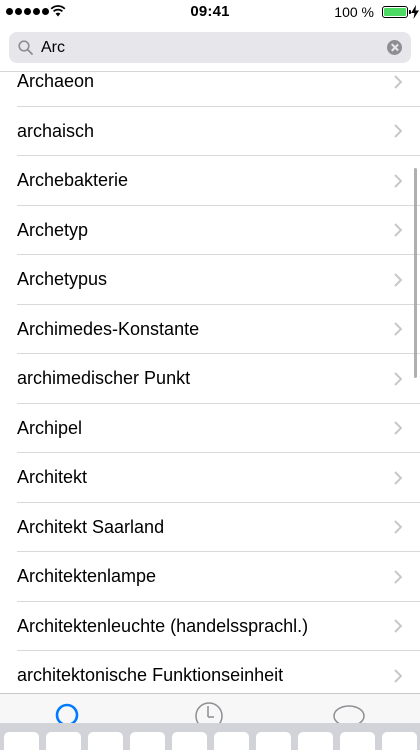 Image resolution: width=420 pixels, height=750 pixels. Describe the element at coordinates (395, 12) in the screenshot. I see `battery-icon` at that location.